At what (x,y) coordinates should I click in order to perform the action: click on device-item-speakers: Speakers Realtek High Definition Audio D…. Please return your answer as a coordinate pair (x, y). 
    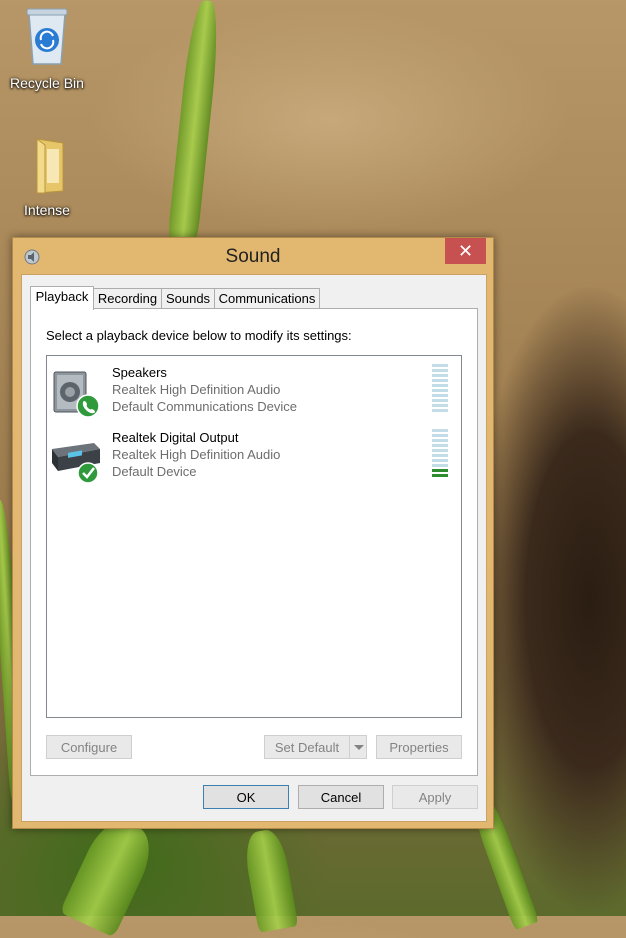
    Looking at the image, I should click on (254, 391).